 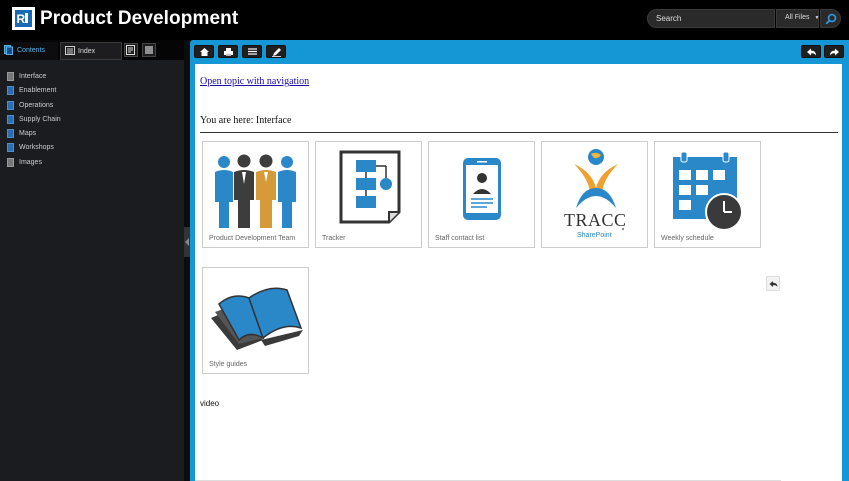 I want to click on tab-contents-label: Contents, so click(x=31, y=50).